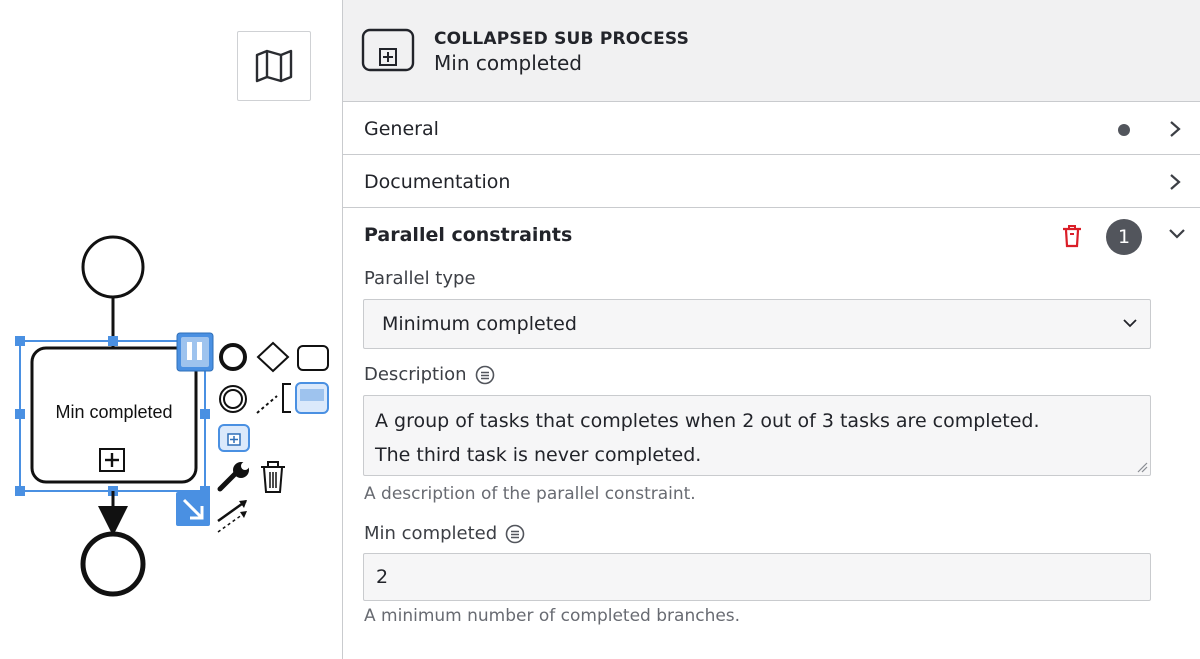 The height and width of the screenshot is (659, 1200). I want to click on delete-icon, so click(1072, 236).